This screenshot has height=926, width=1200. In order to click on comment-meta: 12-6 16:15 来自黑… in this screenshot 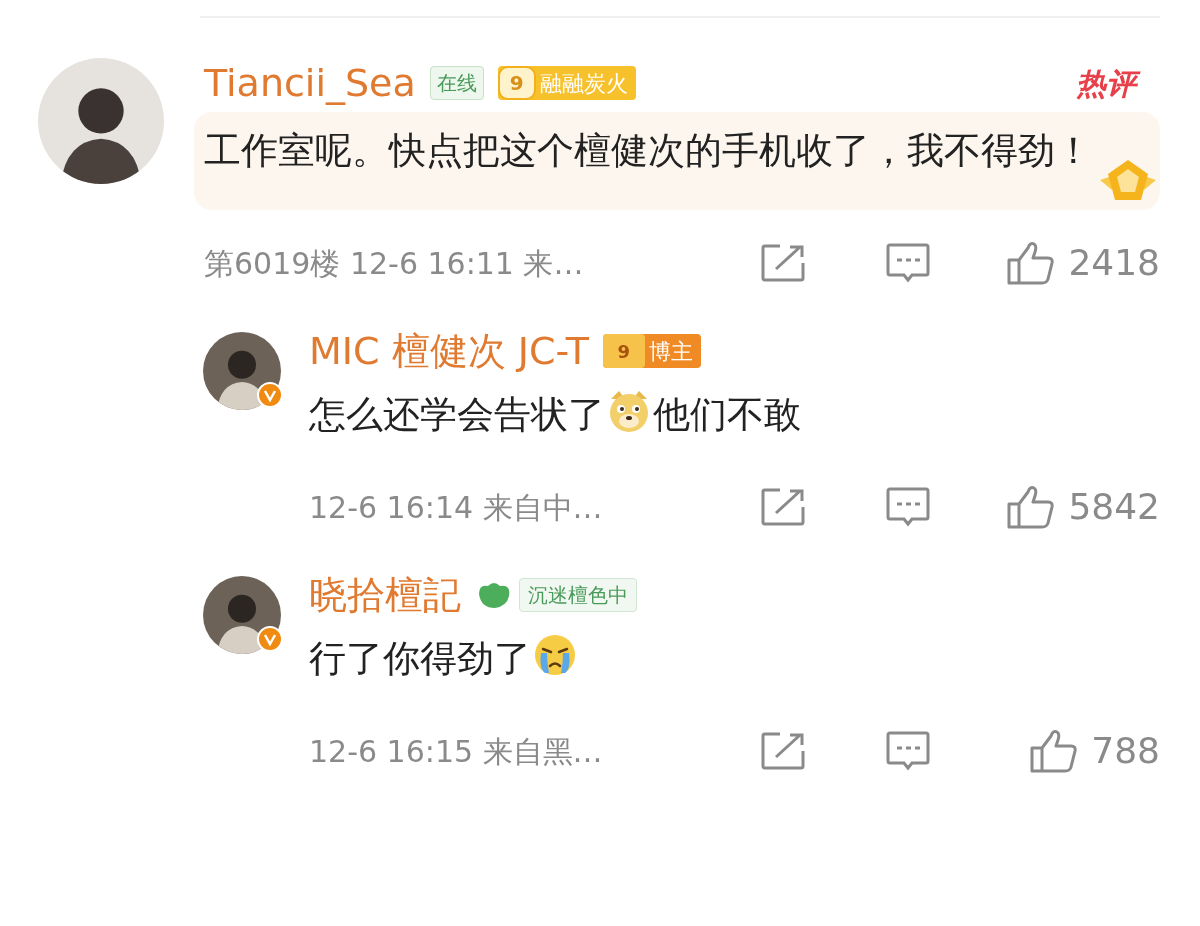, I will do `click(456, 751)`.